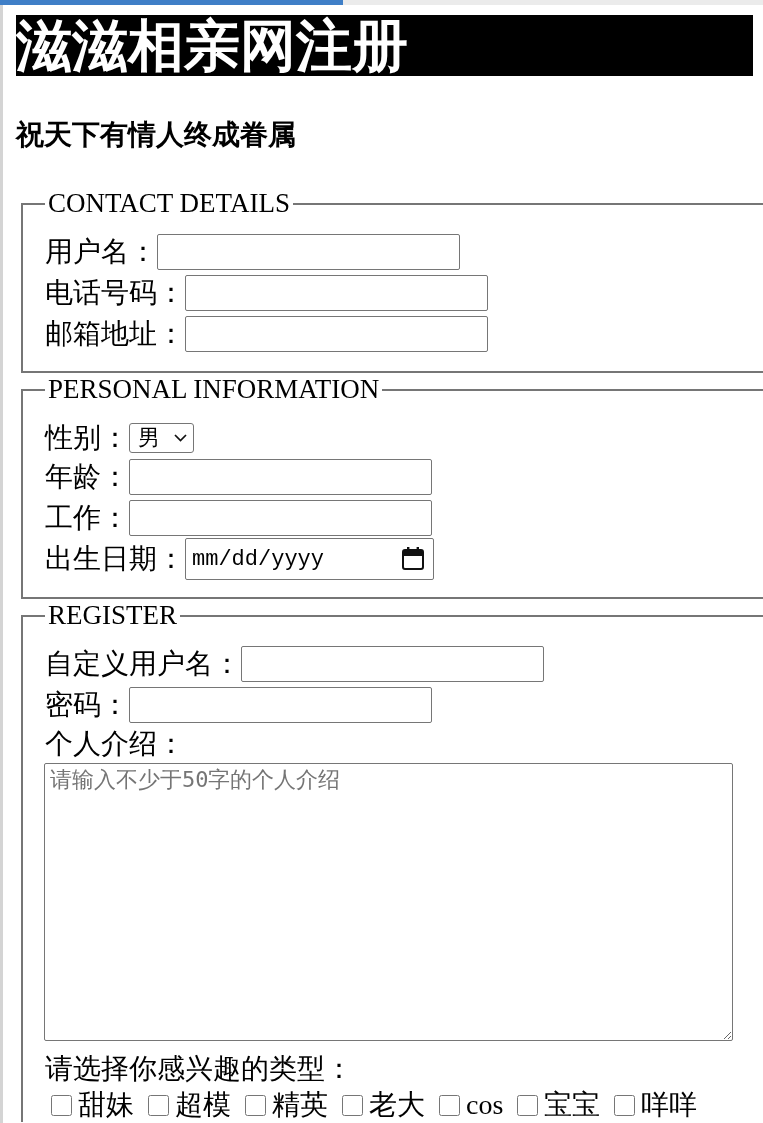 Image resolution: width=763 pixels, height=1123 pixels. What do you see at coordinates (413, 558) in the screenshot?
I see `calendar-icon` at bounding box center [413, 558].